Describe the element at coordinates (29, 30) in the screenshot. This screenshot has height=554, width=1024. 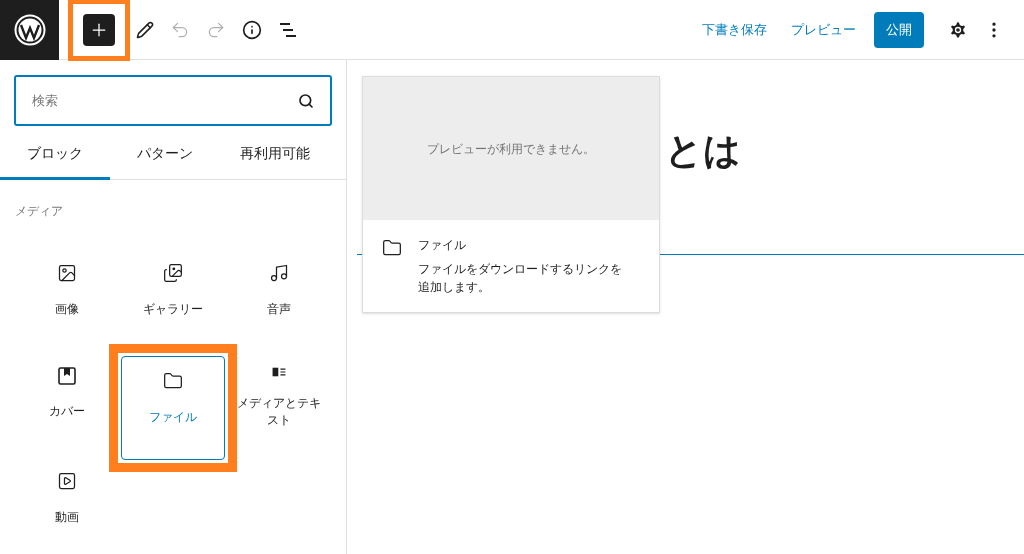
I see `wordpress-logo-icon` at that location.